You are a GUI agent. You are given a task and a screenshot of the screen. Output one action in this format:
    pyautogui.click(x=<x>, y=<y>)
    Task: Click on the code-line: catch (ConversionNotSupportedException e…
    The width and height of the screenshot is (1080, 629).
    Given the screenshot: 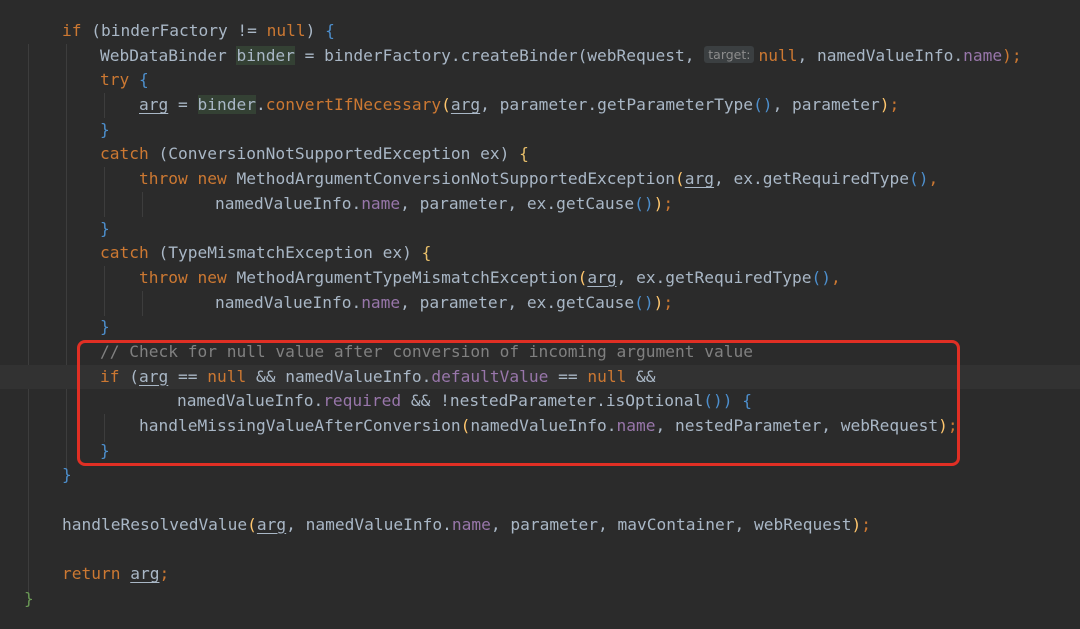 What is the action you would take?
    pyautogui.click(x=540, y=154)
    